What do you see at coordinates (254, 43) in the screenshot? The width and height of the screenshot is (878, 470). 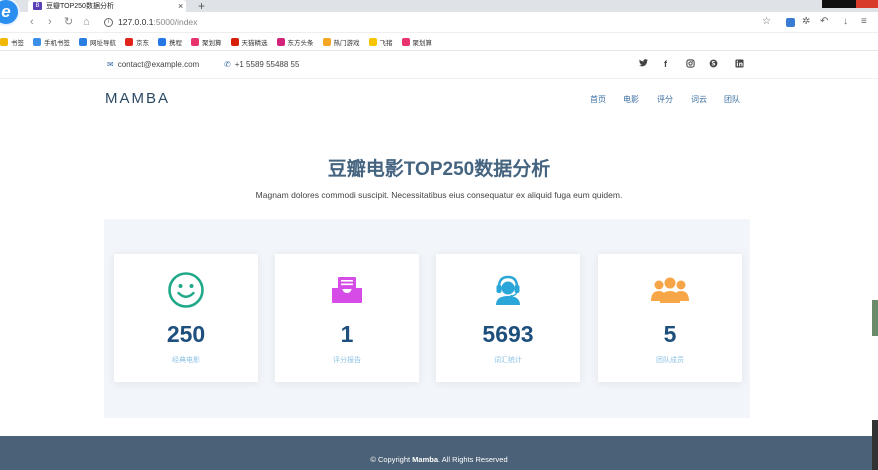 I see `bookmark-label: 天猫精选` at bounding box center [254, 43].